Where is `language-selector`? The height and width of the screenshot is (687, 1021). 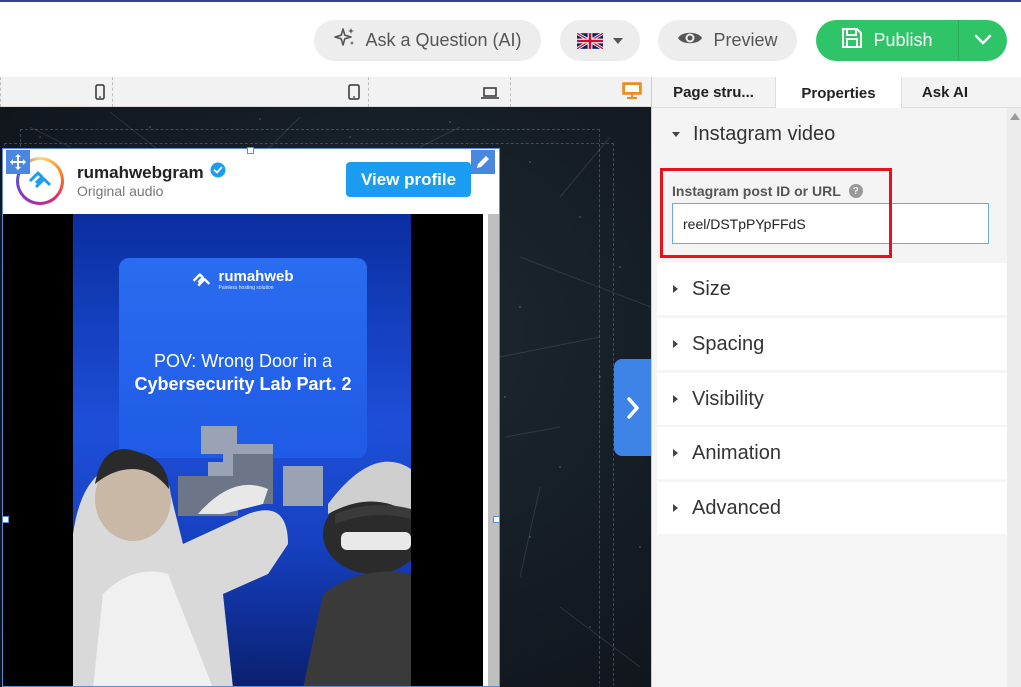 language-selector is located at coordinates (600, 40).